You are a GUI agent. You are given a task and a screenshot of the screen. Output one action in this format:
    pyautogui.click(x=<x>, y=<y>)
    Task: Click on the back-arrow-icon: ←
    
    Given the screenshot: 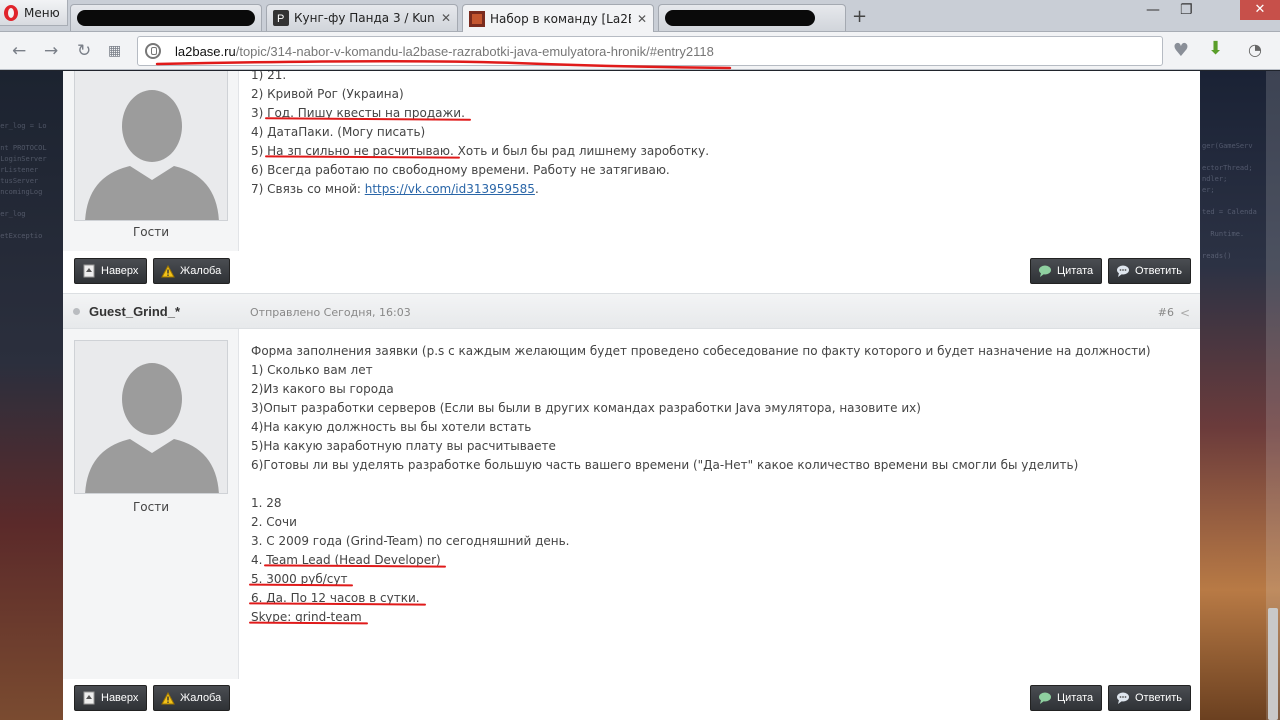 What is the action you would take?
    pyautogui.click(x=19, y=51)
    